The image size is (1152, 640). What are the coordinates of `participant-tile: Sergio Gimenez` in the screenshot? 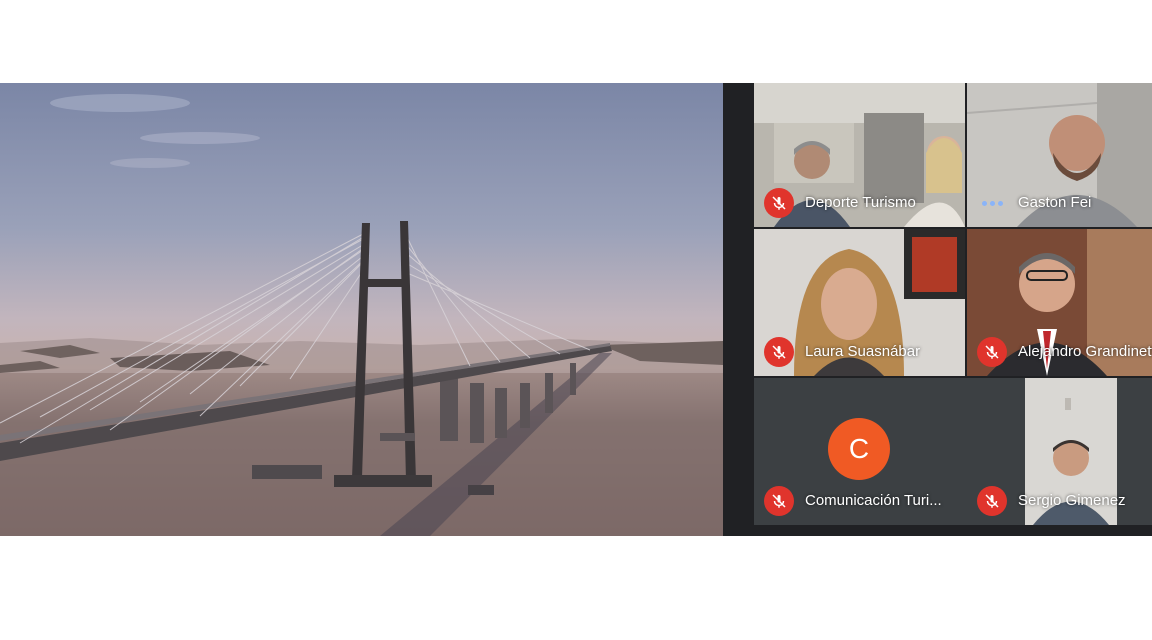 It's located at (1059, 451).